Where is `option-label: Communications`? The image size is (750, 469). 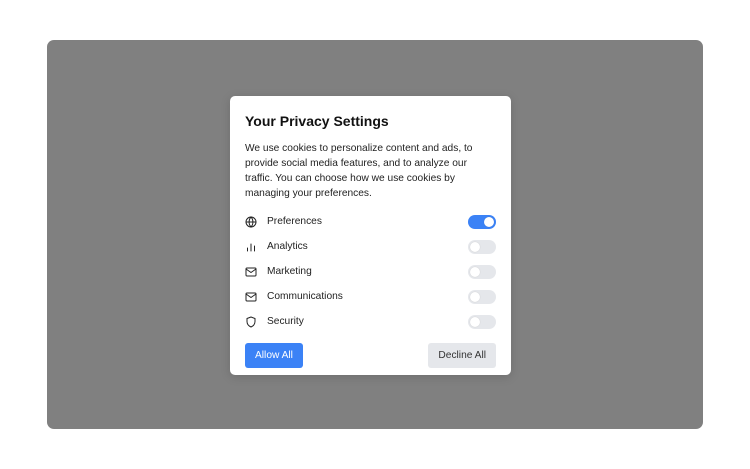
option-label: Communications is located at coordinates (305, 297).